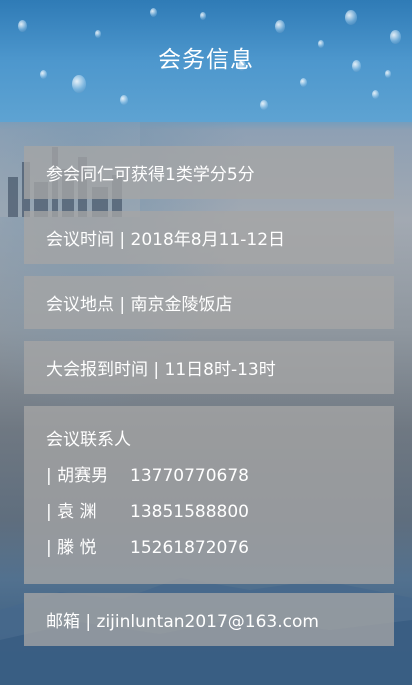  What do you see at coordinates (77, 476) in the screenshot?
I see `contact-name: | 胡赛男` at bounding box center [77, 476].